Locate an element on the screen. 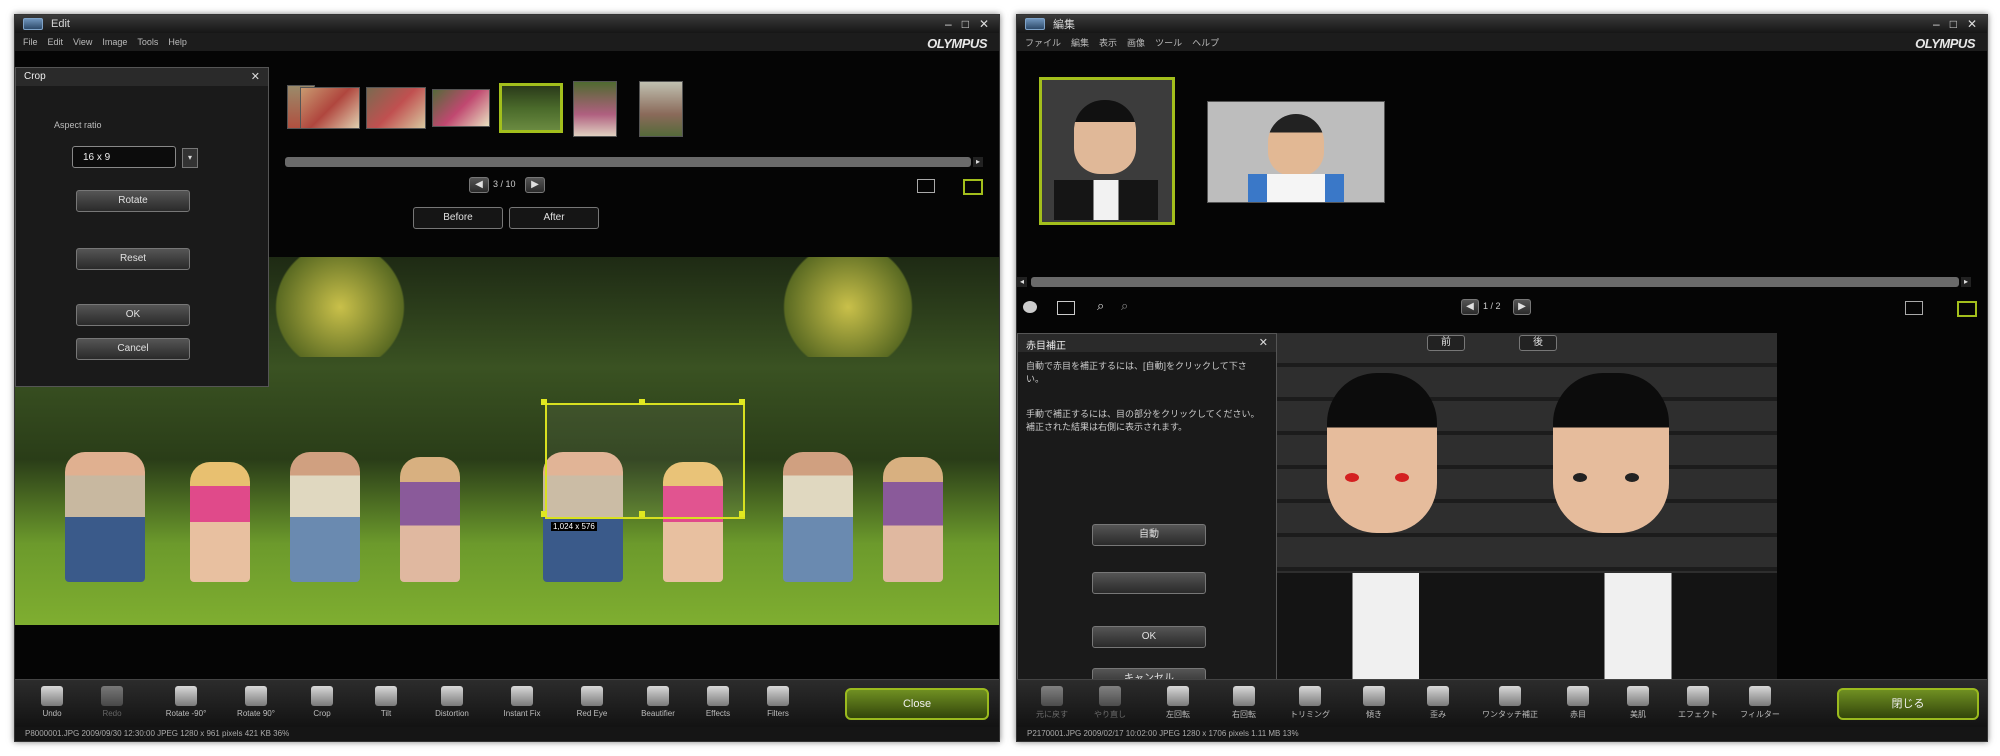  crop-tool: トリミング is located at coordinates (1310, 703).